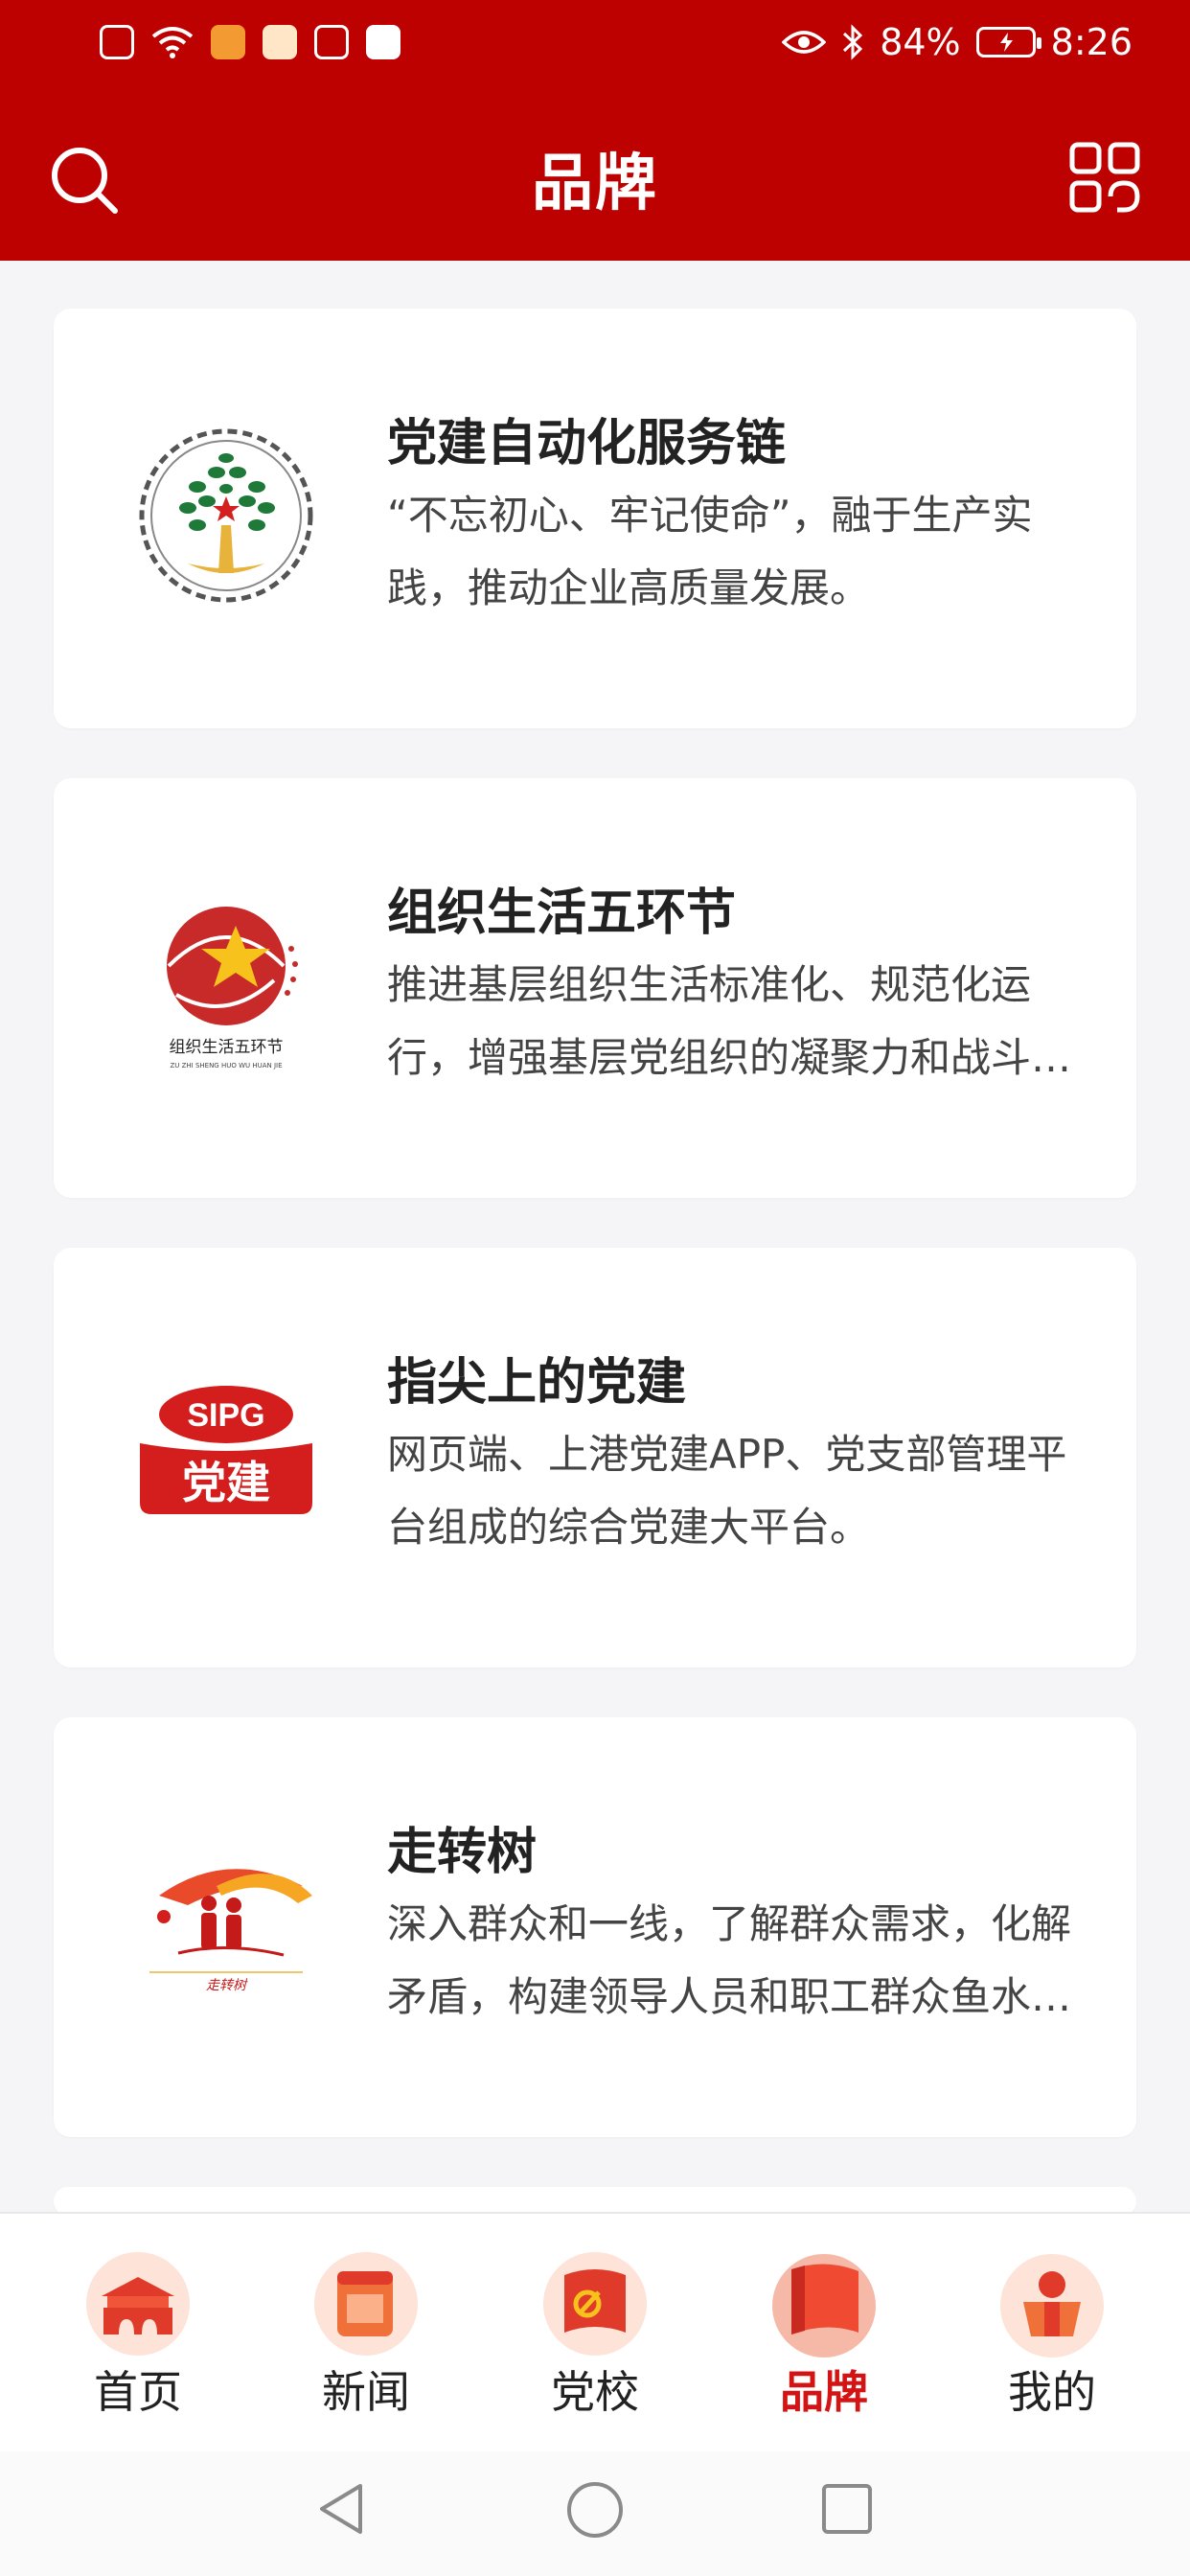 The height and width of the screenshot is (2576, 1190). What do you see at coordinates (595, 130) in the screenshot?
I see `top-bar: 84% 8:26 品牌` at bounding box center [595, 130].